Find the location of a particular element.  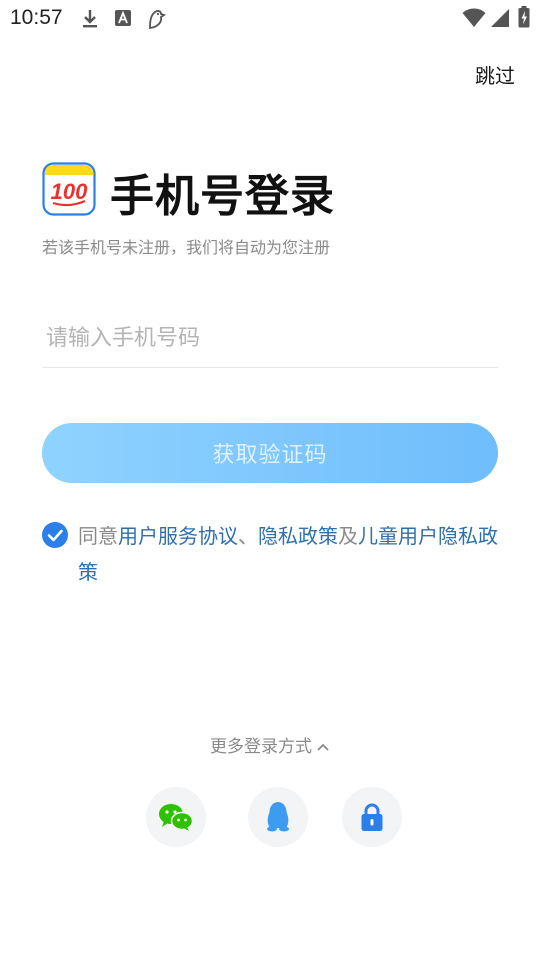

agreement-checkbox is located at coordinates (55, 535).